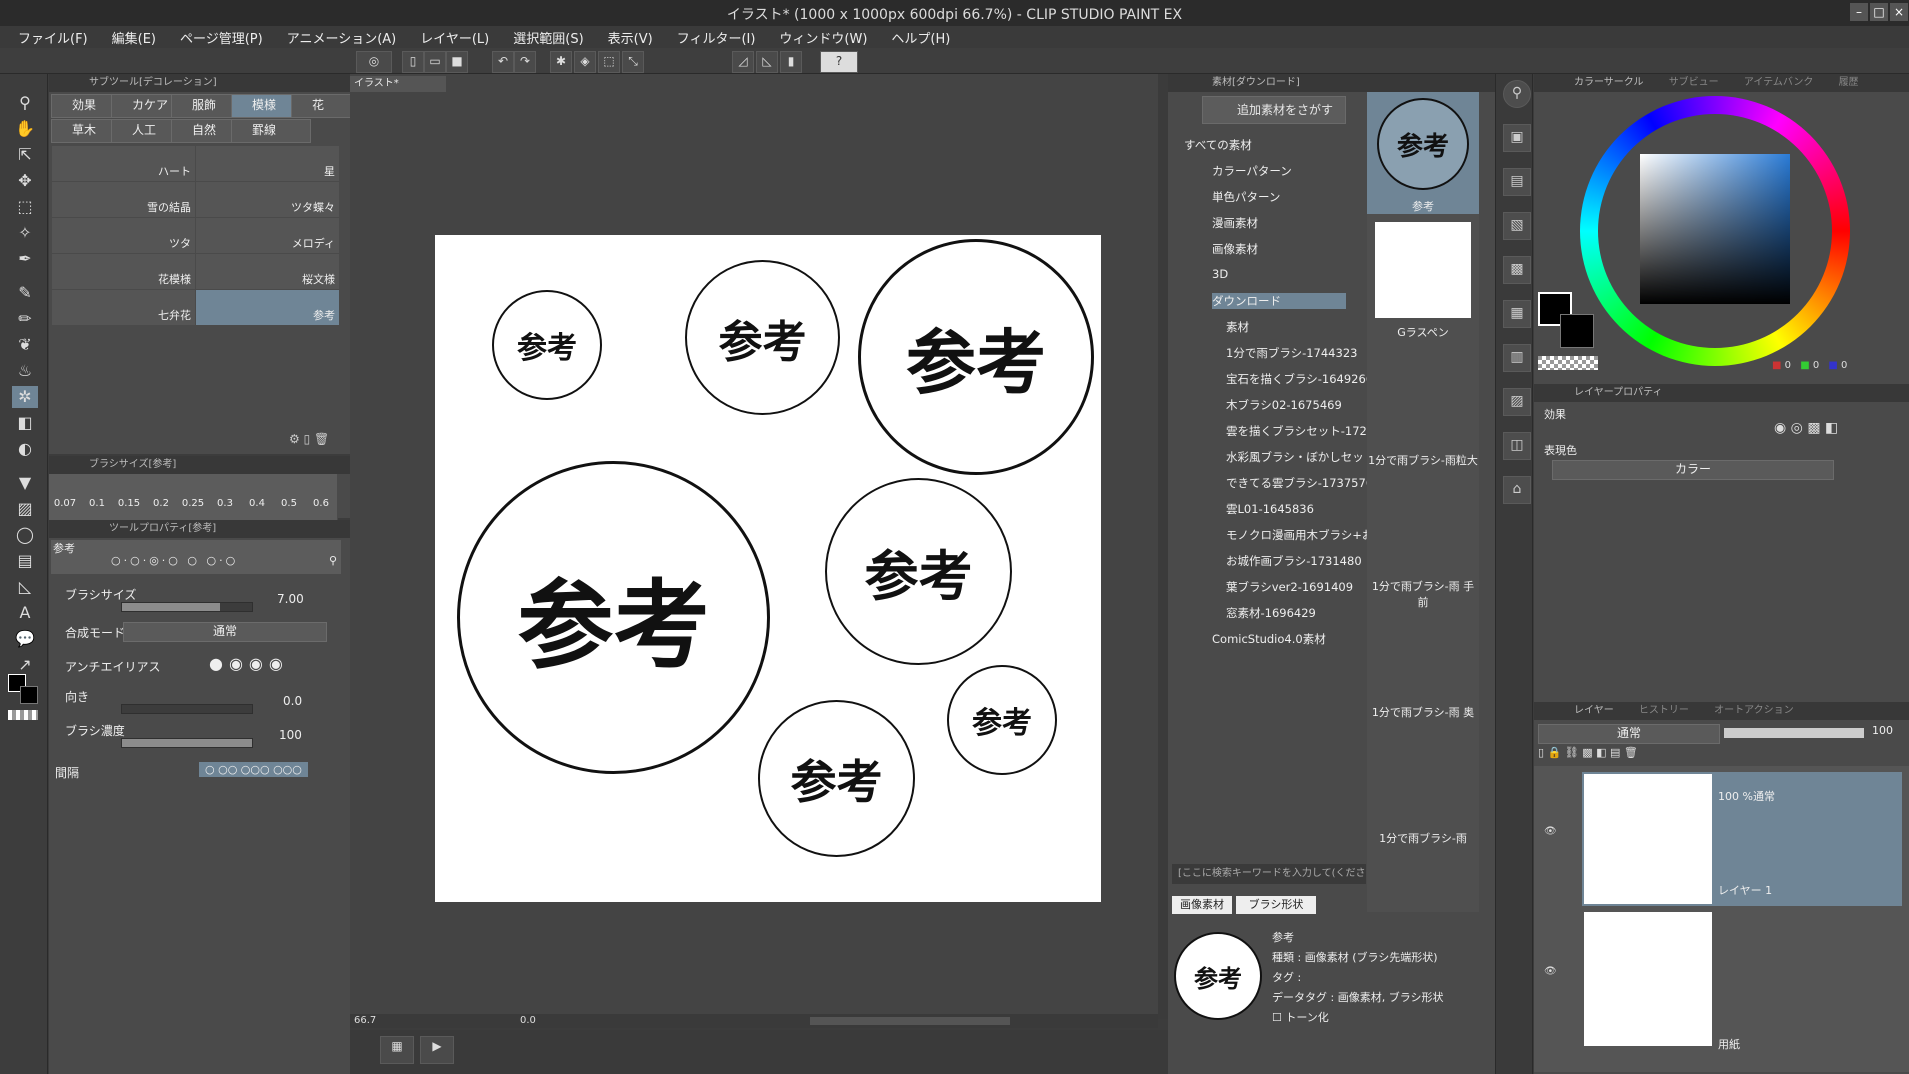 The image size is (1909, 1074). What do you see at coordinates (25, 259) in the screenshot?
I see `eyedropper-icon: ✒` at bounding box center [25, 259].